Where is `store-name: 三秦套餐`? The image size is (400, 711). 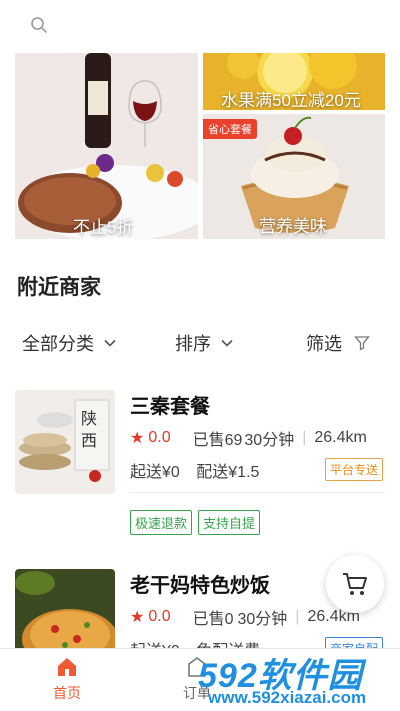
store-name: 三秦套餐 is located at coordinates (170, 407).